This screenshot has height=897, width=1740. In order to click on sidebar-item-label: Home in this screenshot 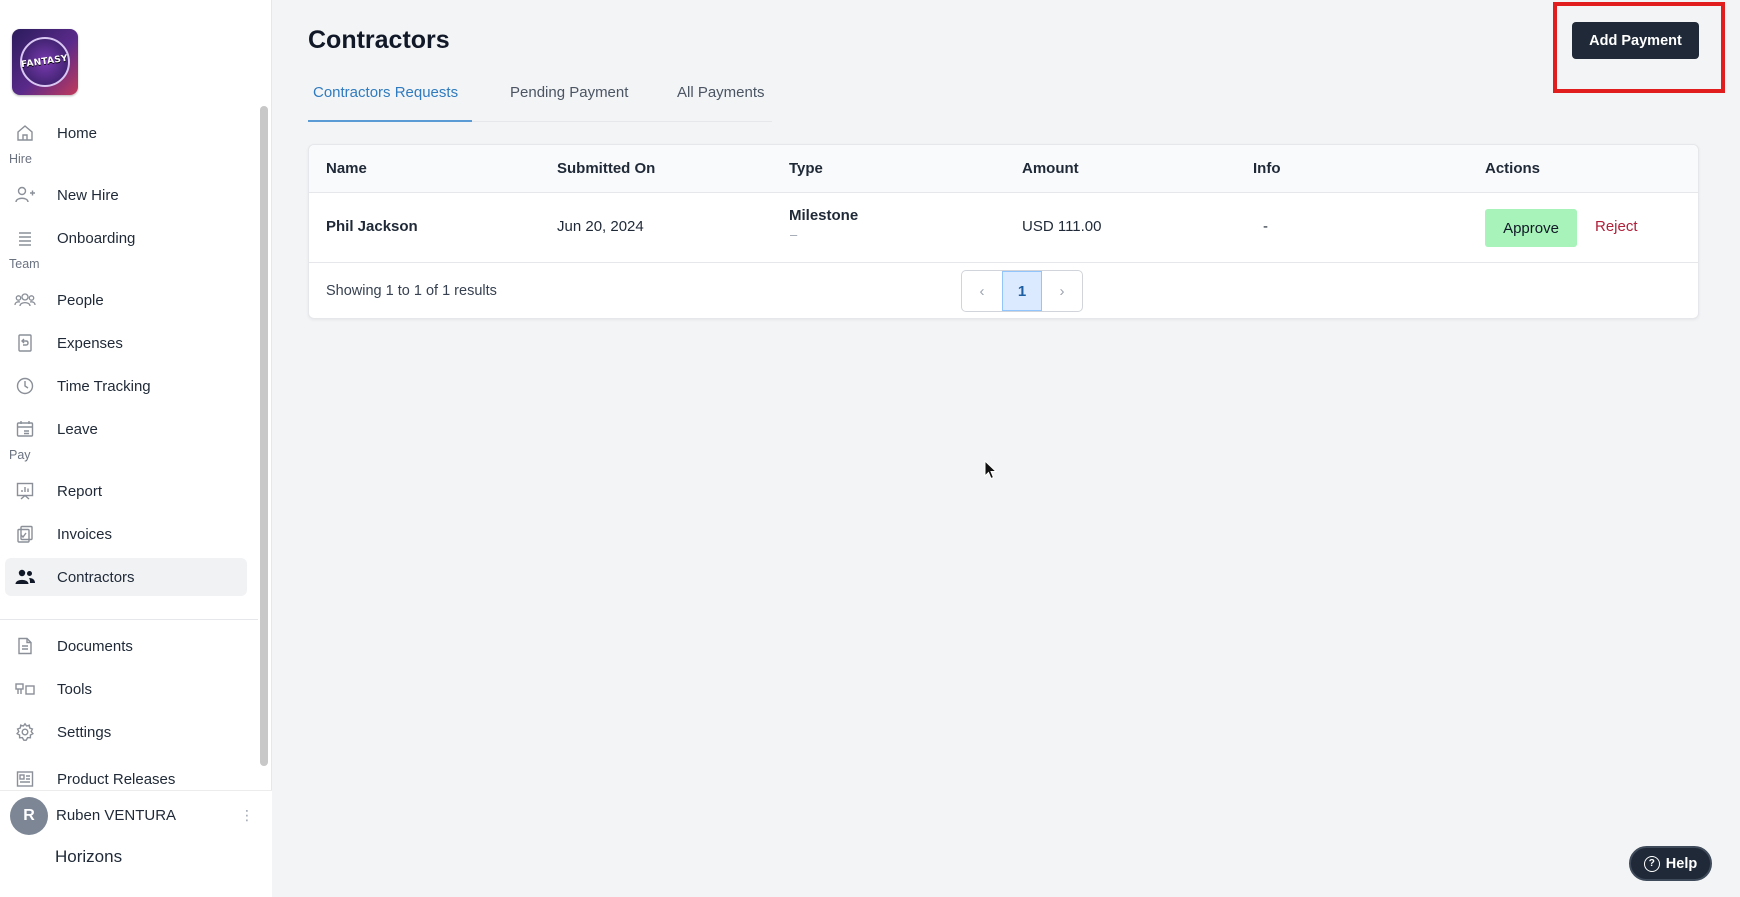, I will do `click(77, 133)`.